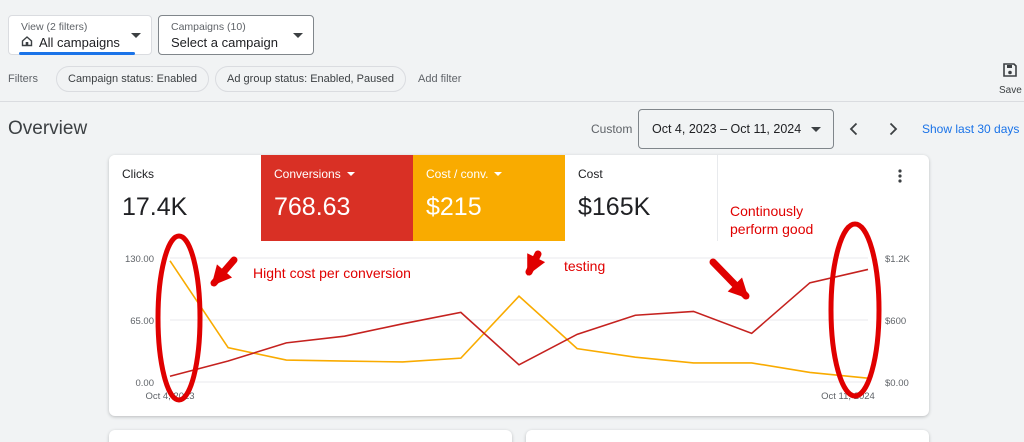 This screenshot has height=442, width=1024. Describe the element at coordinates (612, 129) in the screenshot. I see `date-mode-label: Custom` at that location.